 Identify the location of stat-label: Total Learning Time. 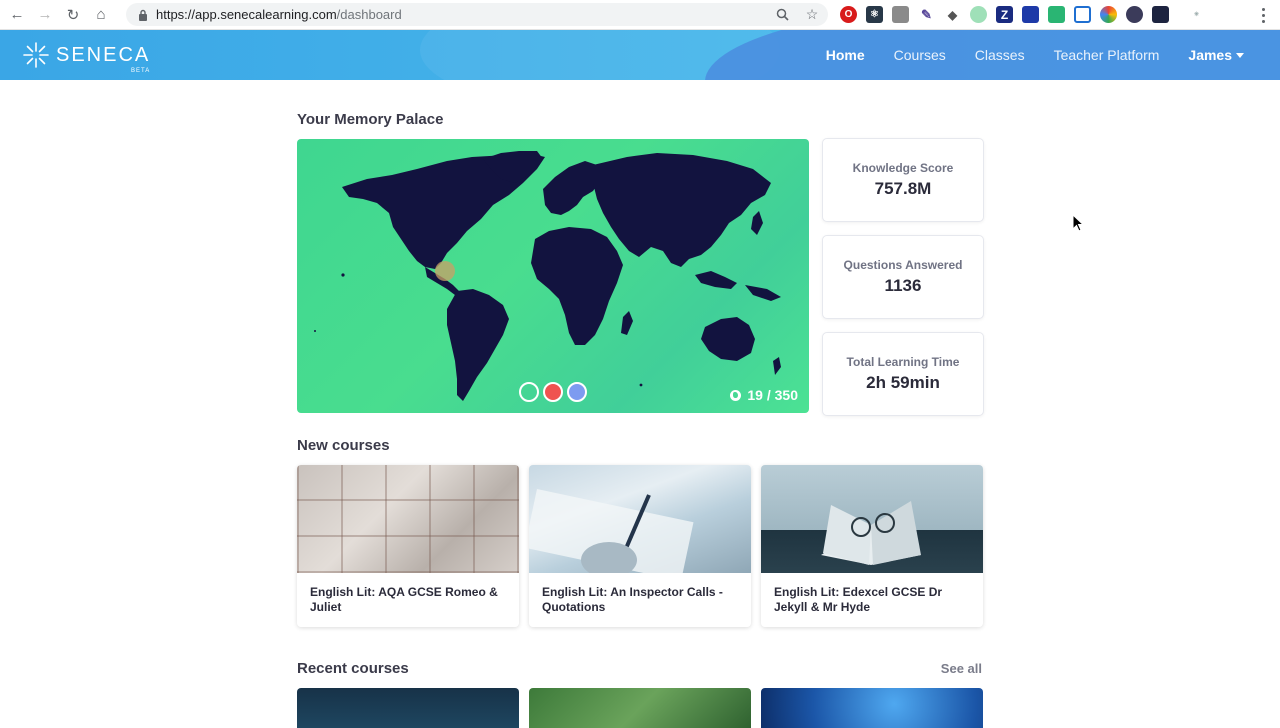
(903, 362).